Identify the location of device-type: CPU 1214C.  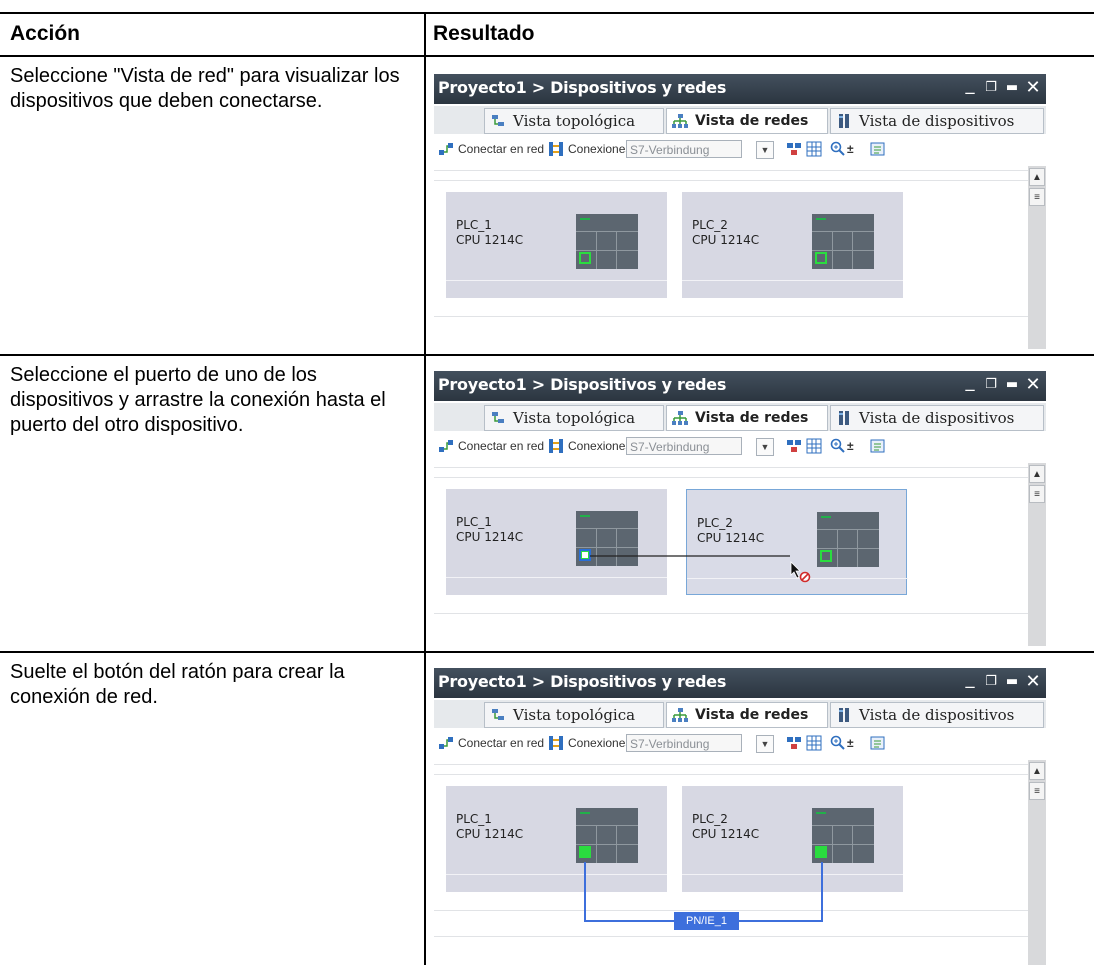
(490, 240).